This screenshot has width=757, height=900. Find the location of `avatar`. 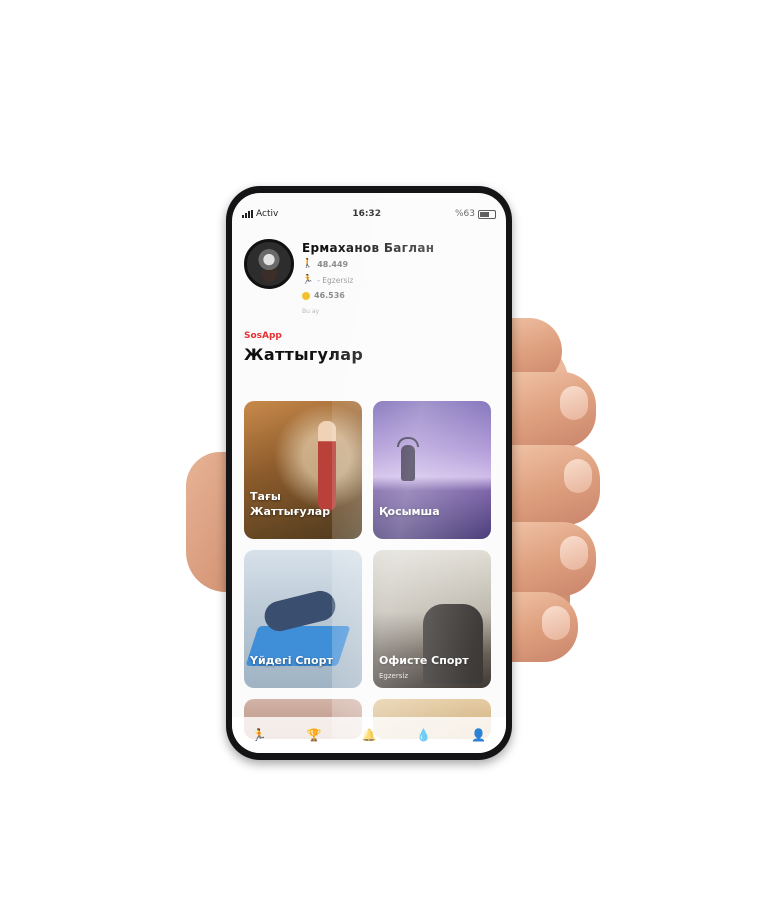

avatar is located at coordinates (269, 264).